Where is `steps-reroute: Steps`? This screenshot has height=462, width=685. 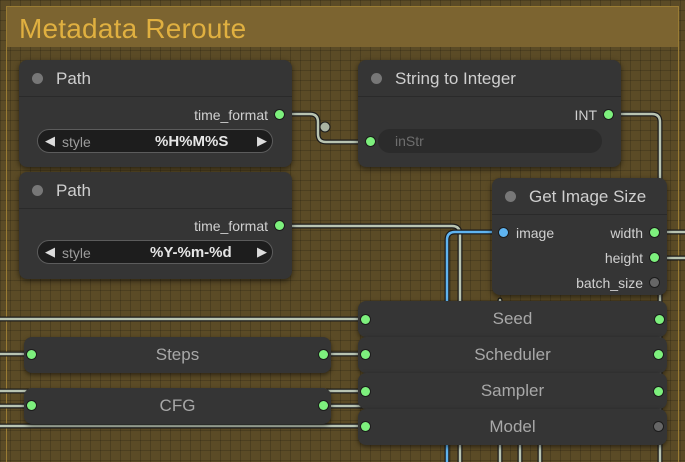 steps-reroute: Steps is located at coordinates (177, 355).